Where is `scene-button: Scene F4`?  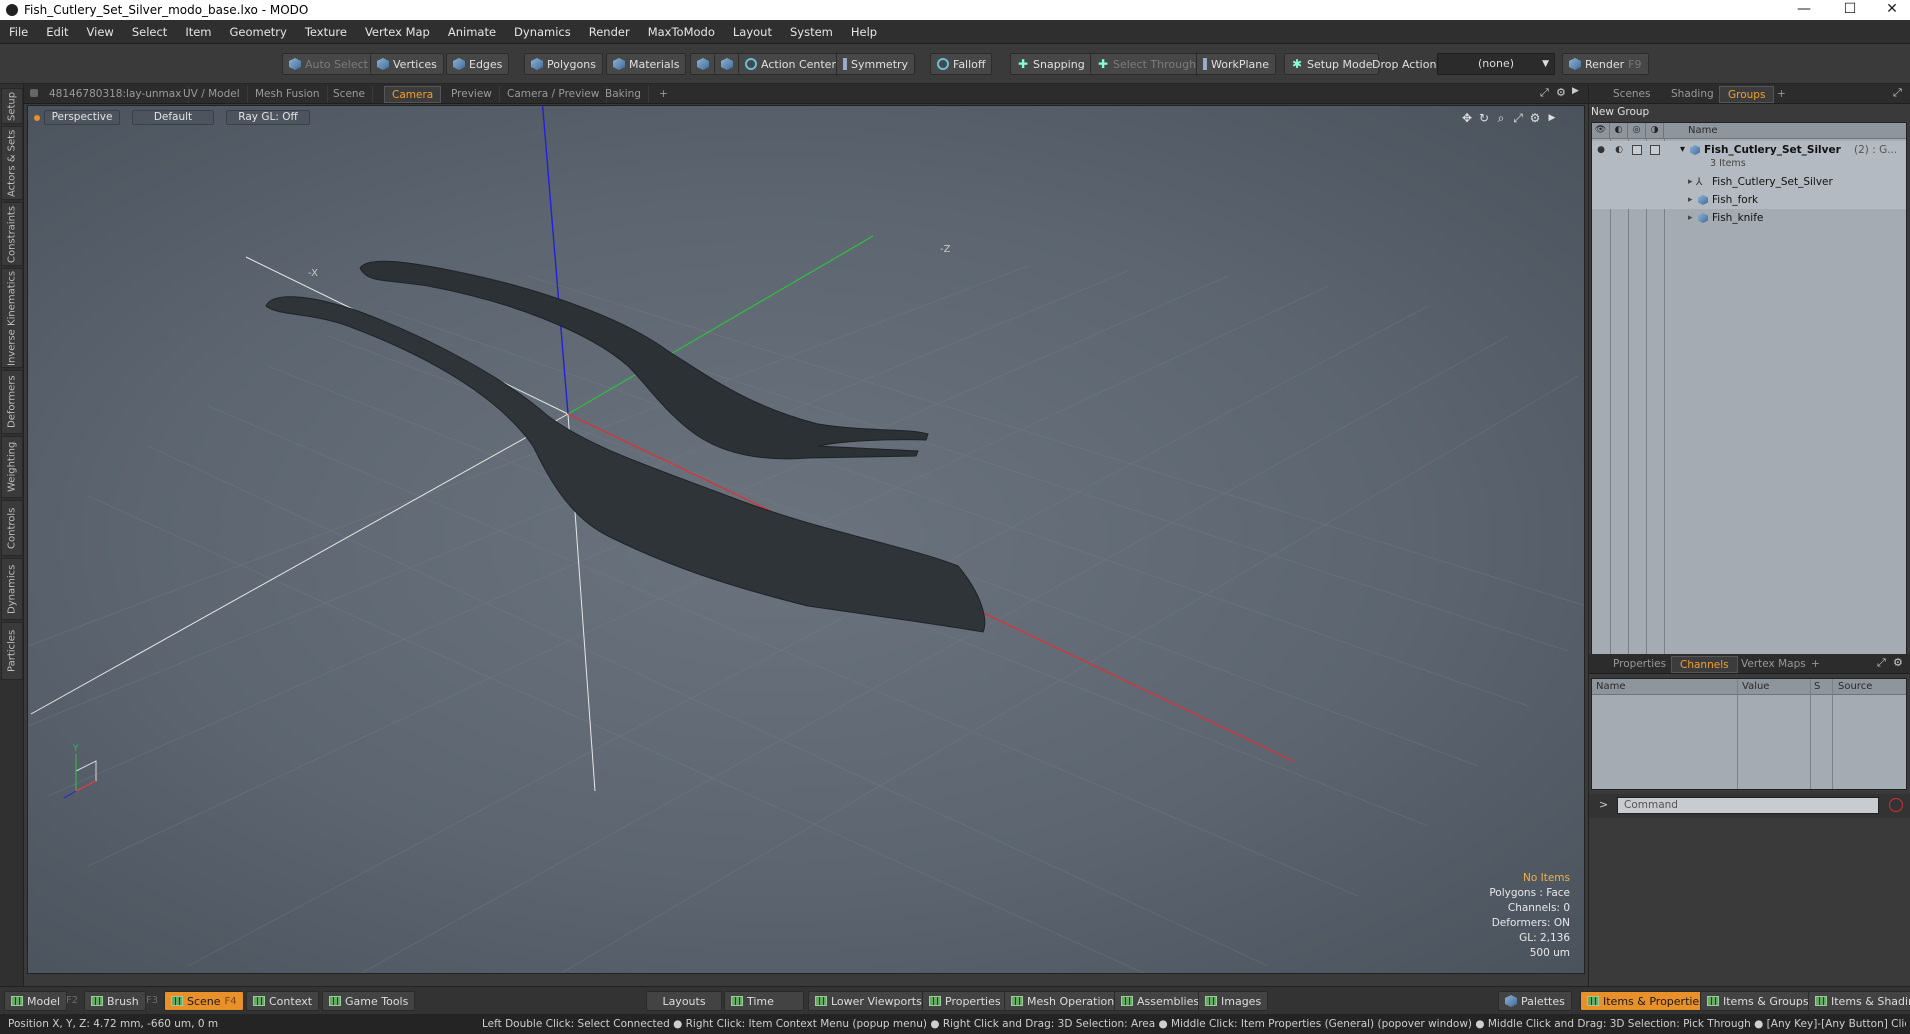 scene-button: Scene F4 is located at coordinates (204, 1001).